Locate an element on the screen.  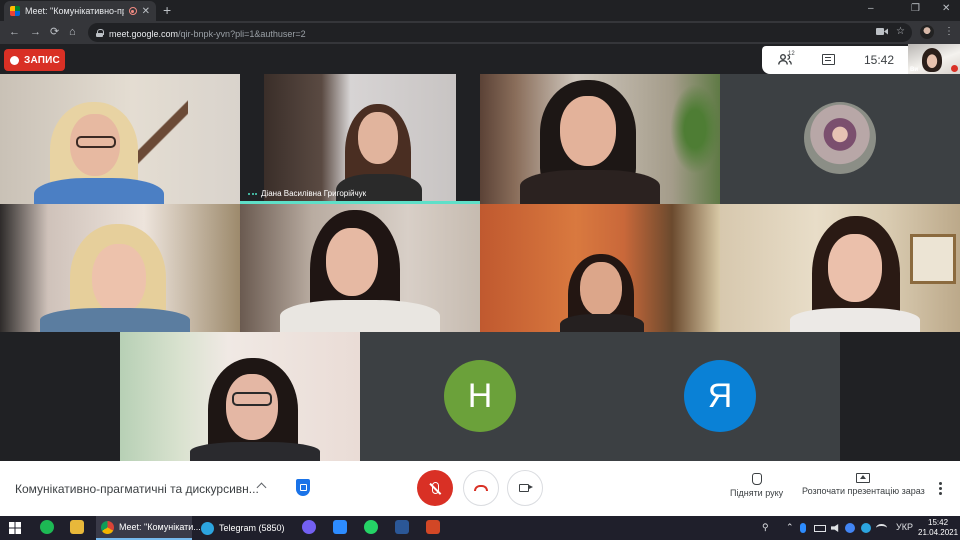
leave-call-button is located at coordinates (481, 488).